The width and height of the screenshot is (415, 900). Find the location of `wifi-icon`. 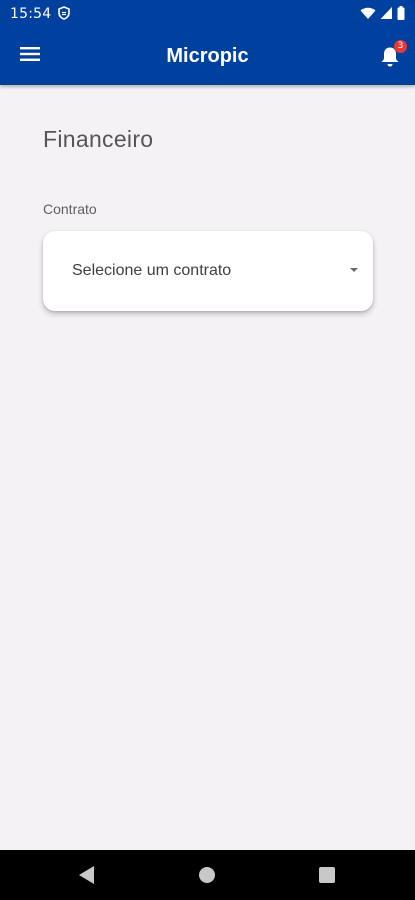

wifi-icon is located at coordinates (368, 15).